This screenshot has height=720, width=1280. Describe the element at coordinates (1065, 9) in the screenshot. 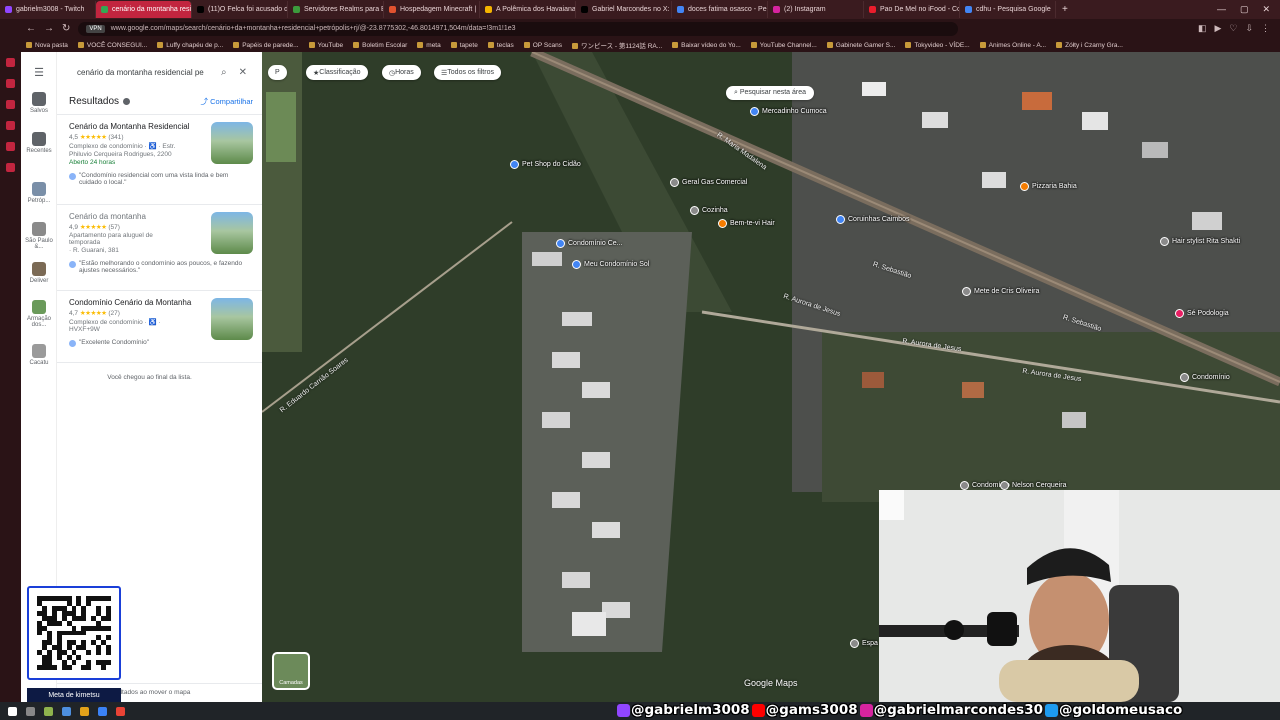

I see `new-tab-button: +` at that location.